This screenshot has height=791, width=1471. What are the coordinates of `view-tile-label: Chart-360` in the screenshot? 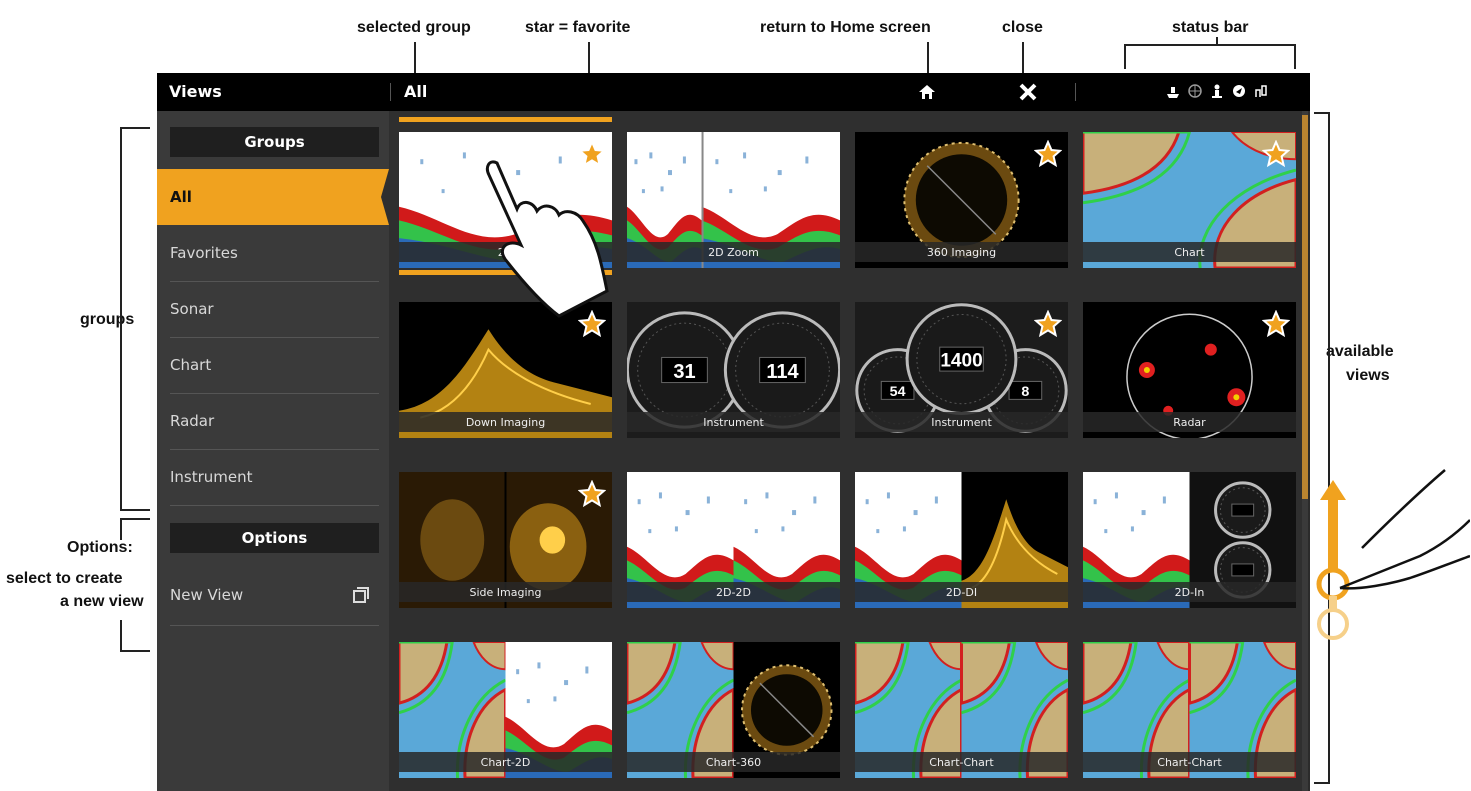 It's located at (733, 762).